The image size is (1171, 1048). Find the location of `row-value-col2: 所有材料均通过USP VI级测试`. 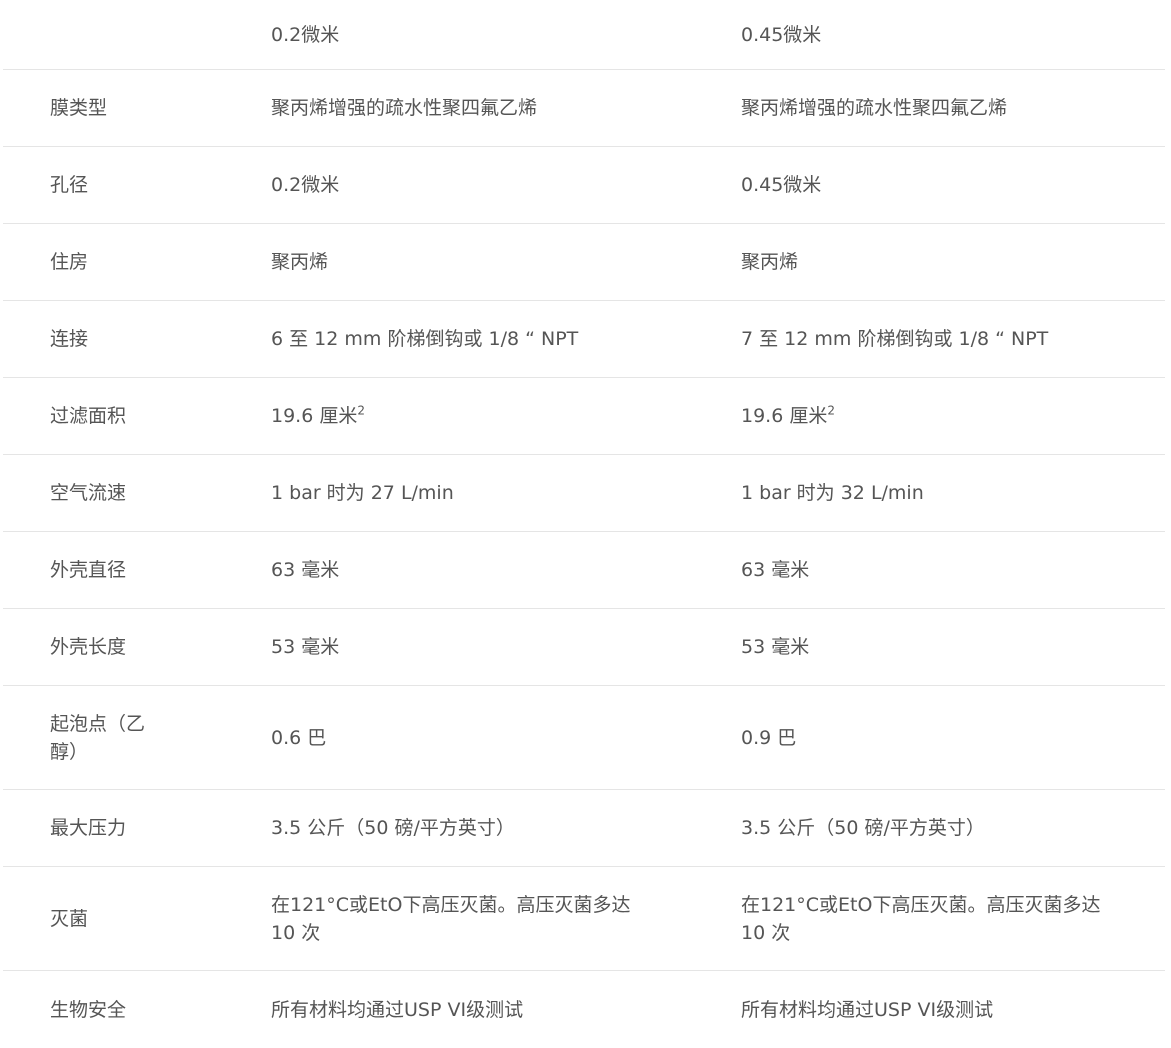

row-value-col2: 所有材料均通过USP VI级测试 is located at coordinates (867, 1009).